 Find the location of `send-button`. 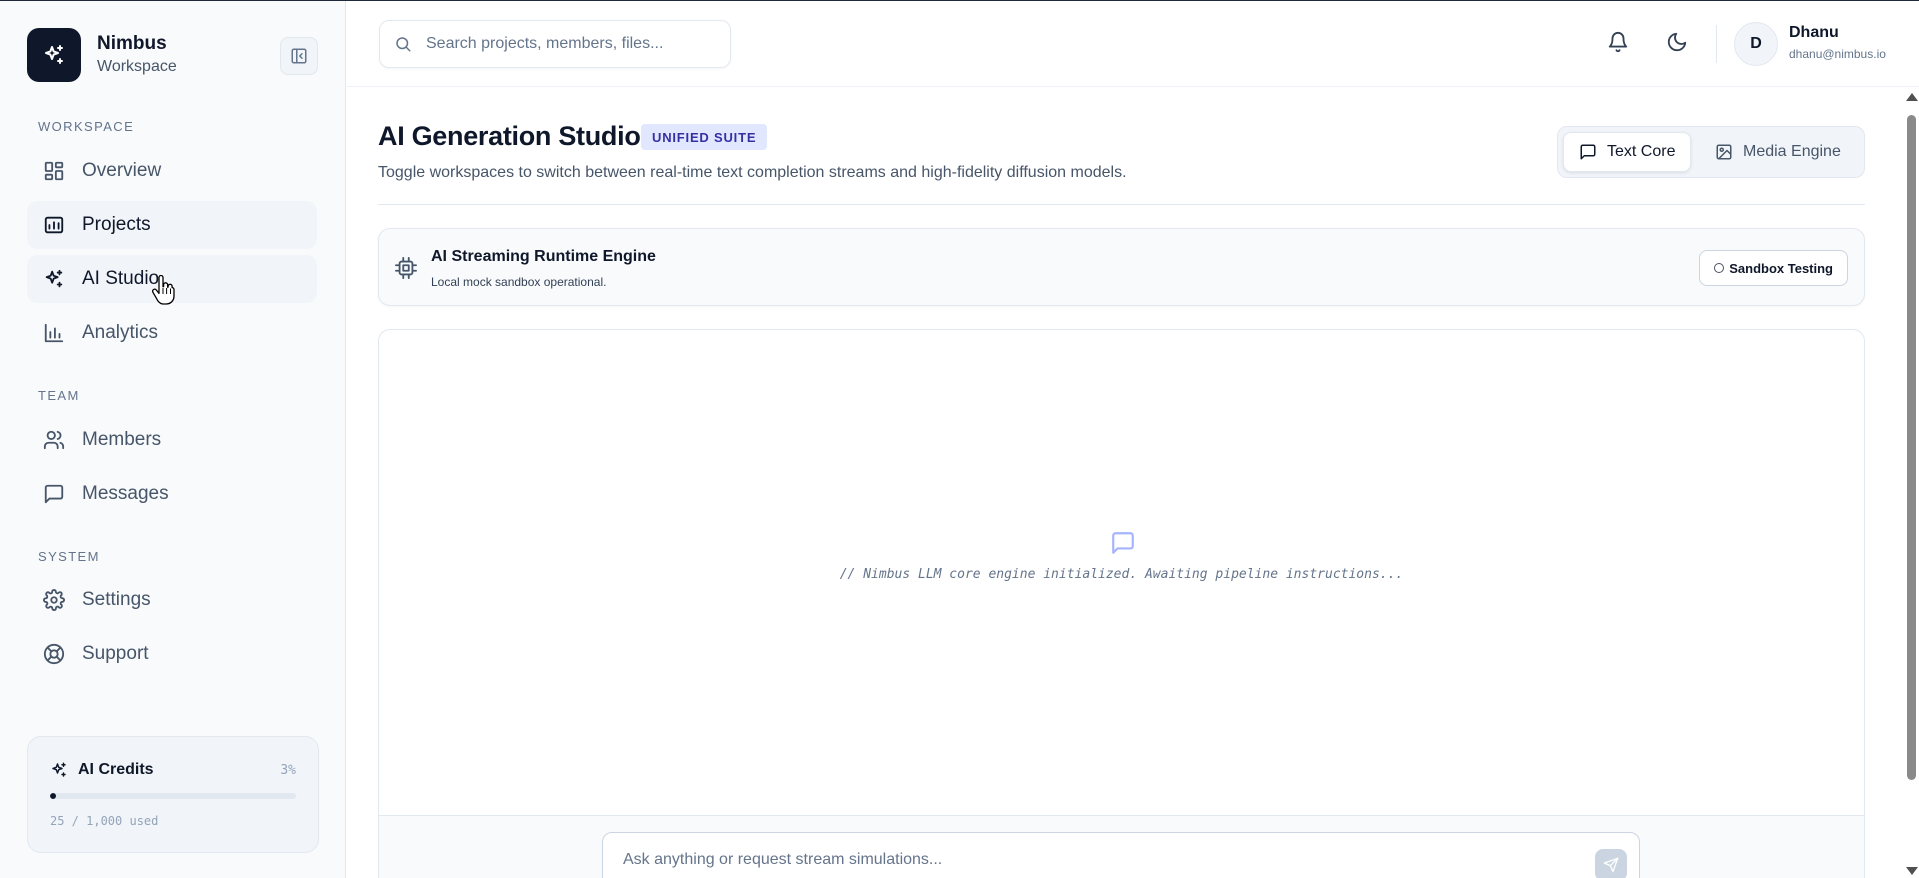

send-button is located at coordinates (1611, 863).